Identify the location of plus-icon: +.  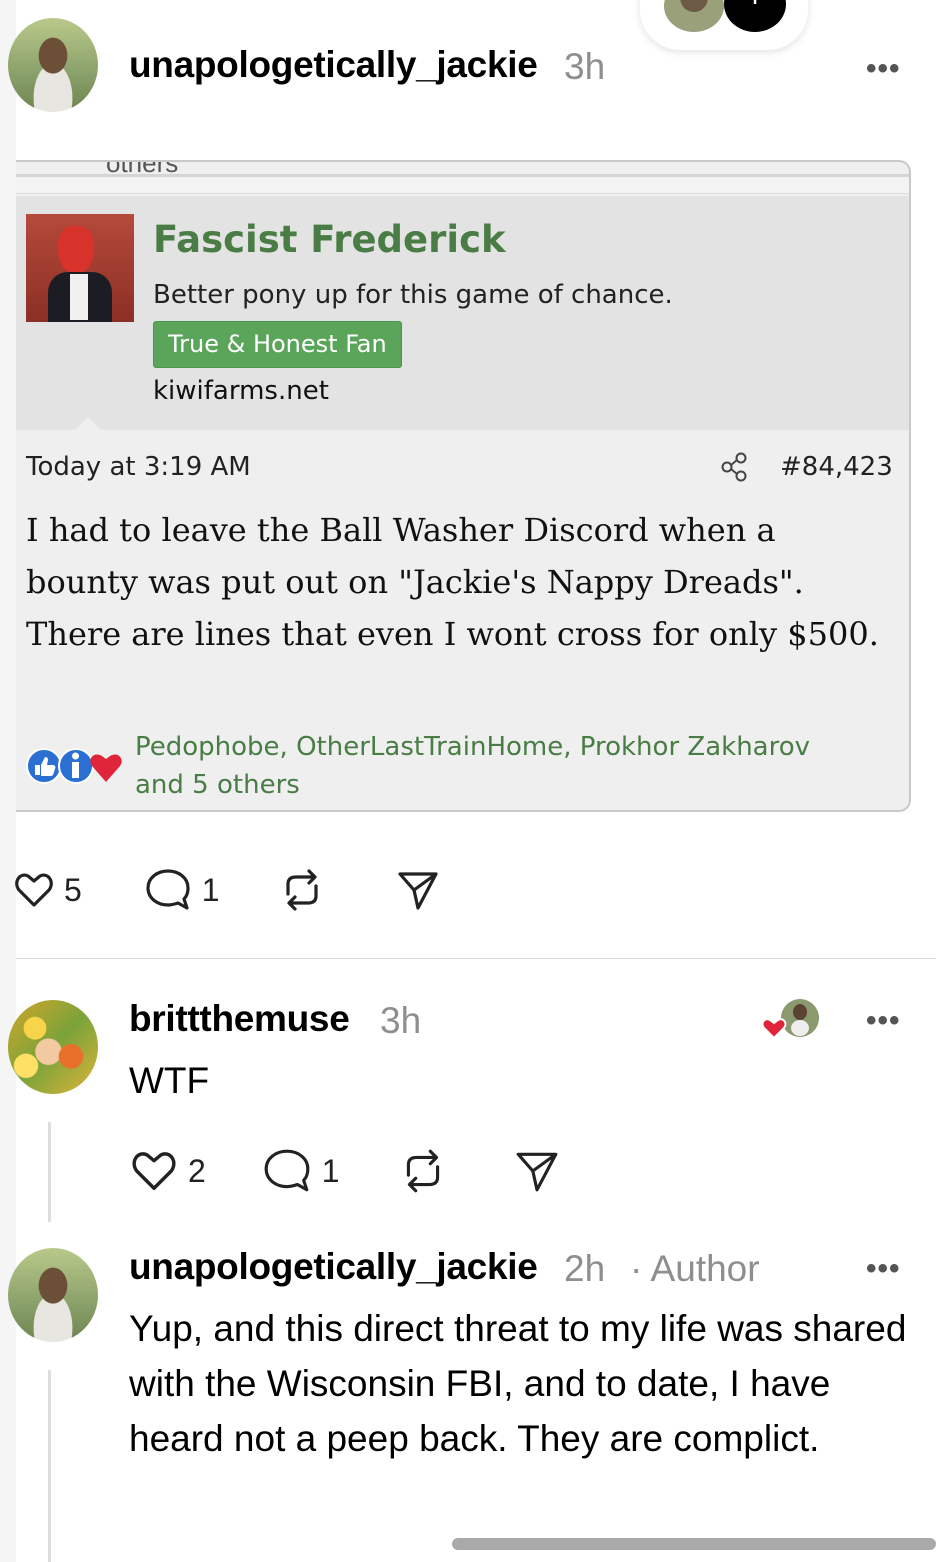
(755, 16).